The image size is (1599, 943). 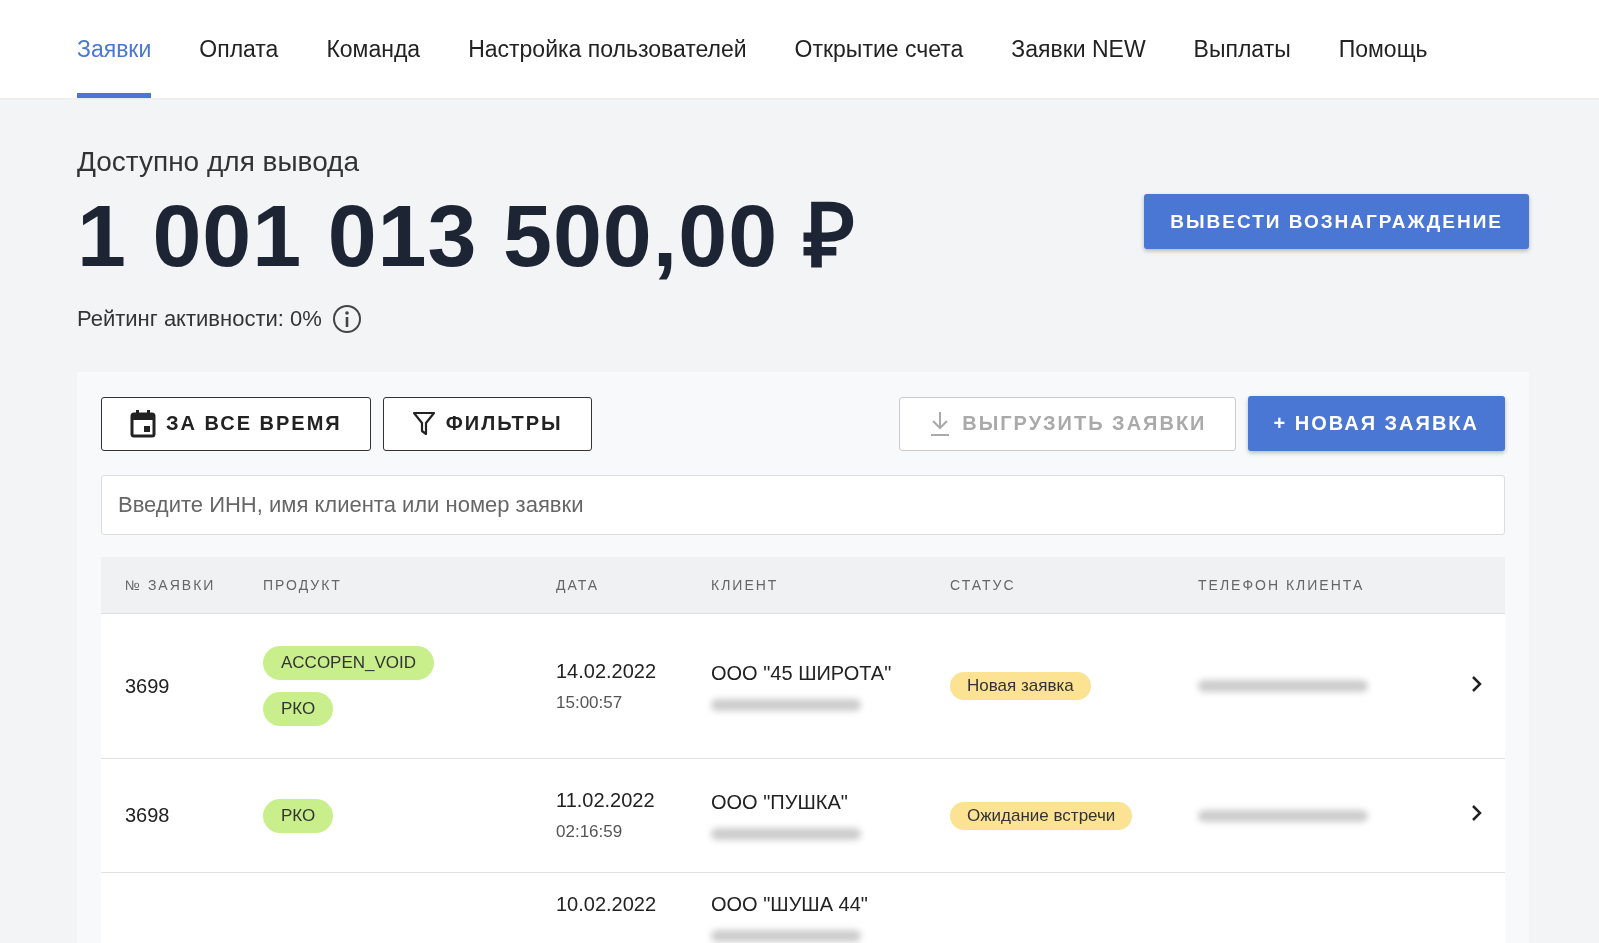 I want to click on status-tag: Новая заявка, so click(x=1020, y=686).